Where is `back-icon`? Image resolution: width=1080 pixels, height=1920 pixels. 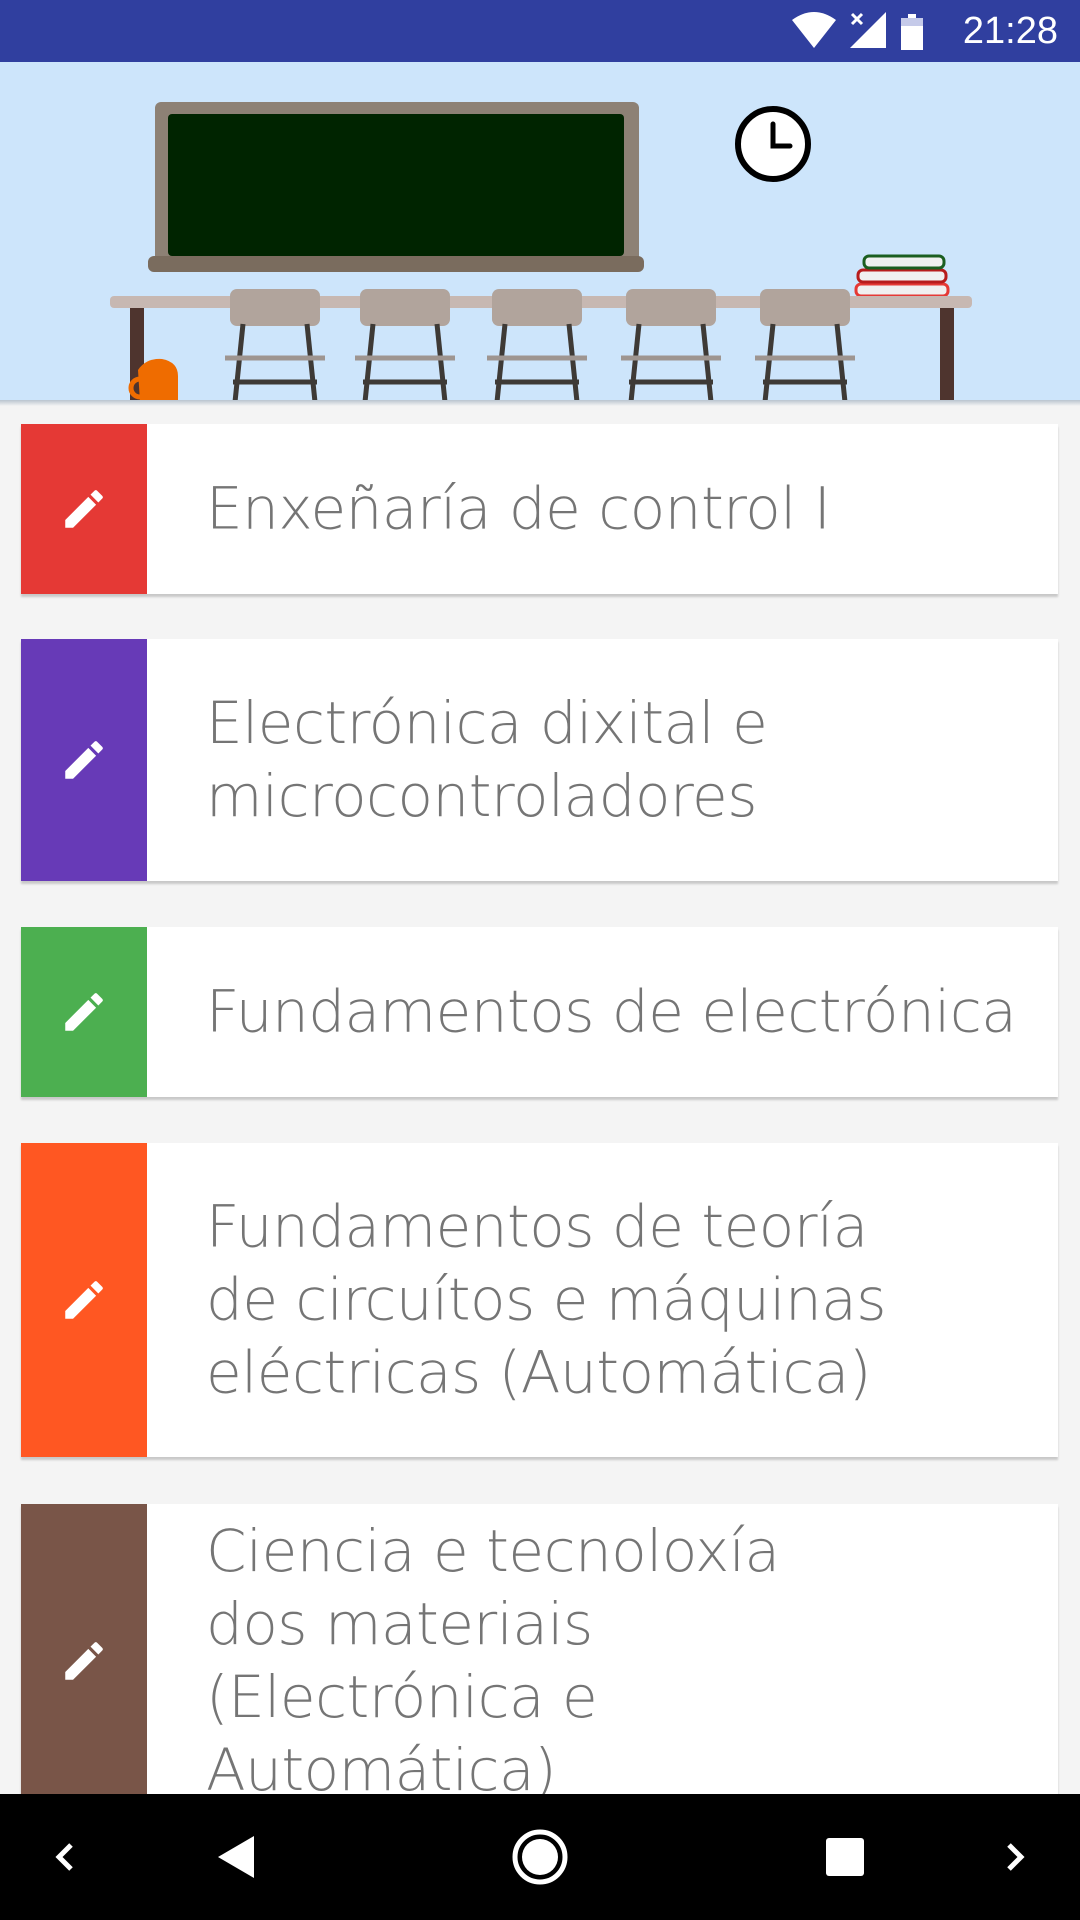 back-icon is located at coordinates (236, 1857).